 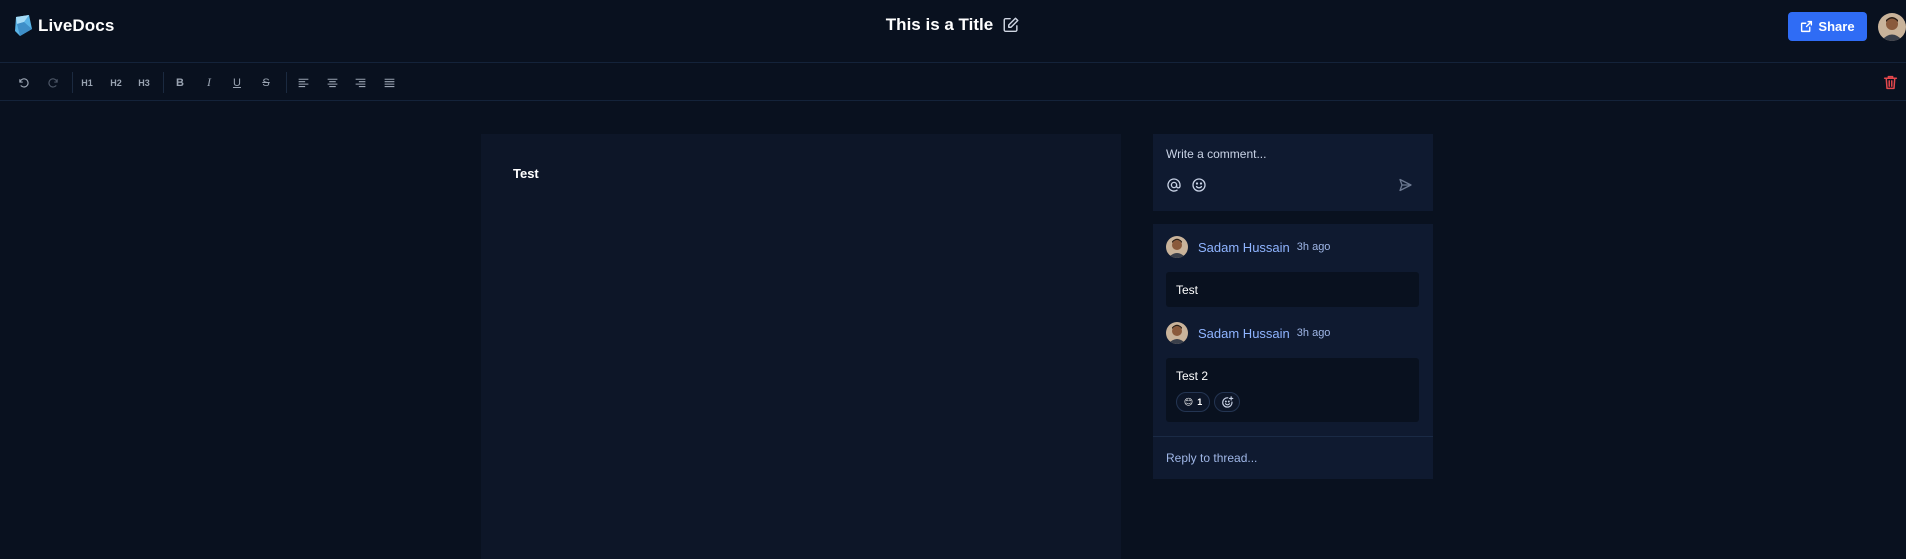 I want to click on share-button-label: Share, so click(x=1836, y=26).